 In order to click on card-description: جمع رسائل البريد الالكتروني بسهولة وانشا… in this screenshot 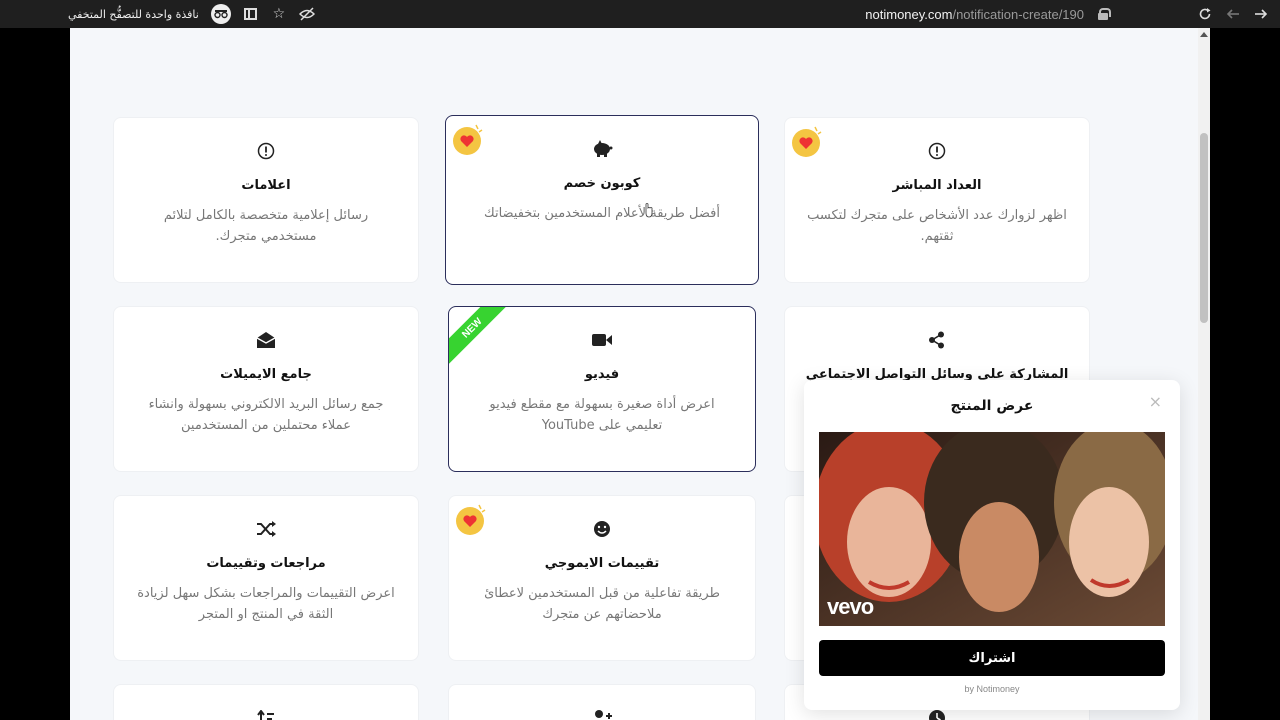, I will do `click(266, 415)`.